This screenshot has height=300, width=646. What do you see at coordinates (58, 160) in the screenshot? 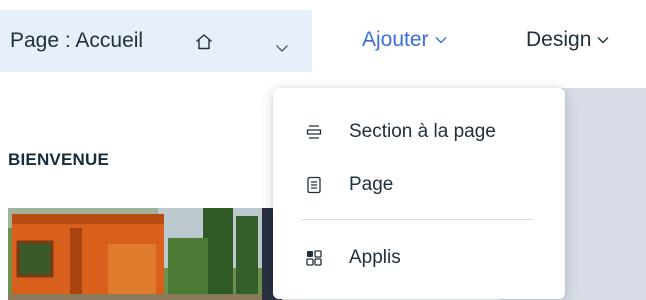
I see `welcome-heading: BIENVENUE` at bounding box center [58, 160].